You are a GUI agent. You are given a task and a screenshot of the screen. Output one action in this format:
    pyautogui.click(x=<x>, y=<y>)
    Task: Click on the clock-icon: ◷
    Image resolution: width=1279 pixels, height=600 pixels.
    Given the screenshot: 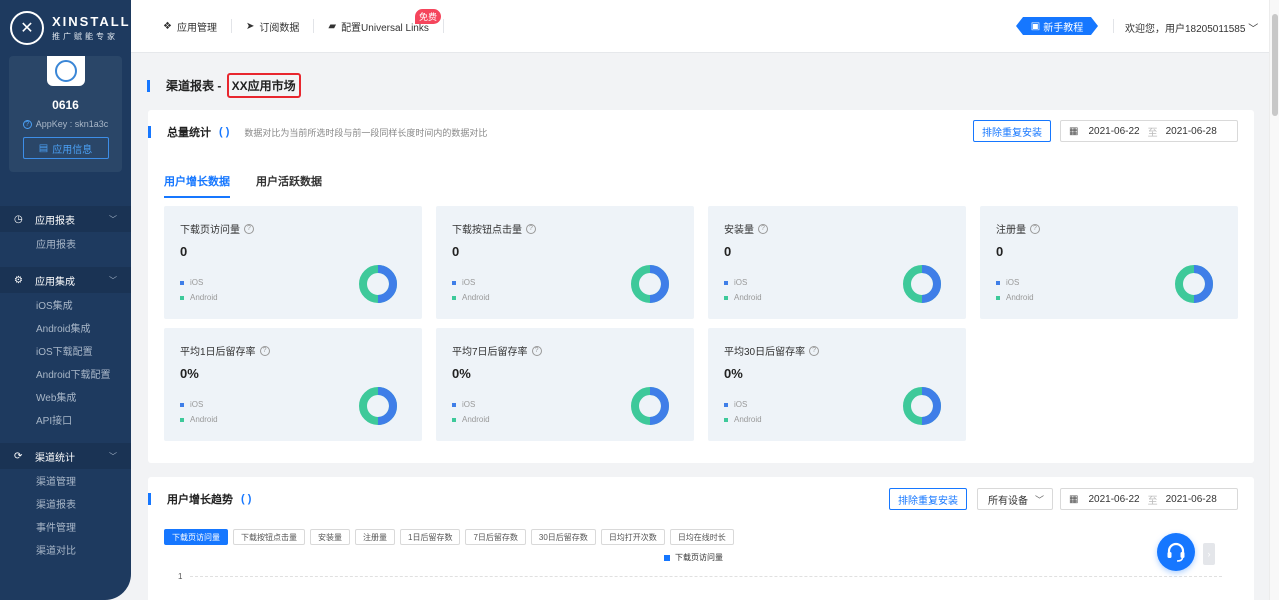 What is the action you would take?
    pyautogui.click(x=18, y=219)
    